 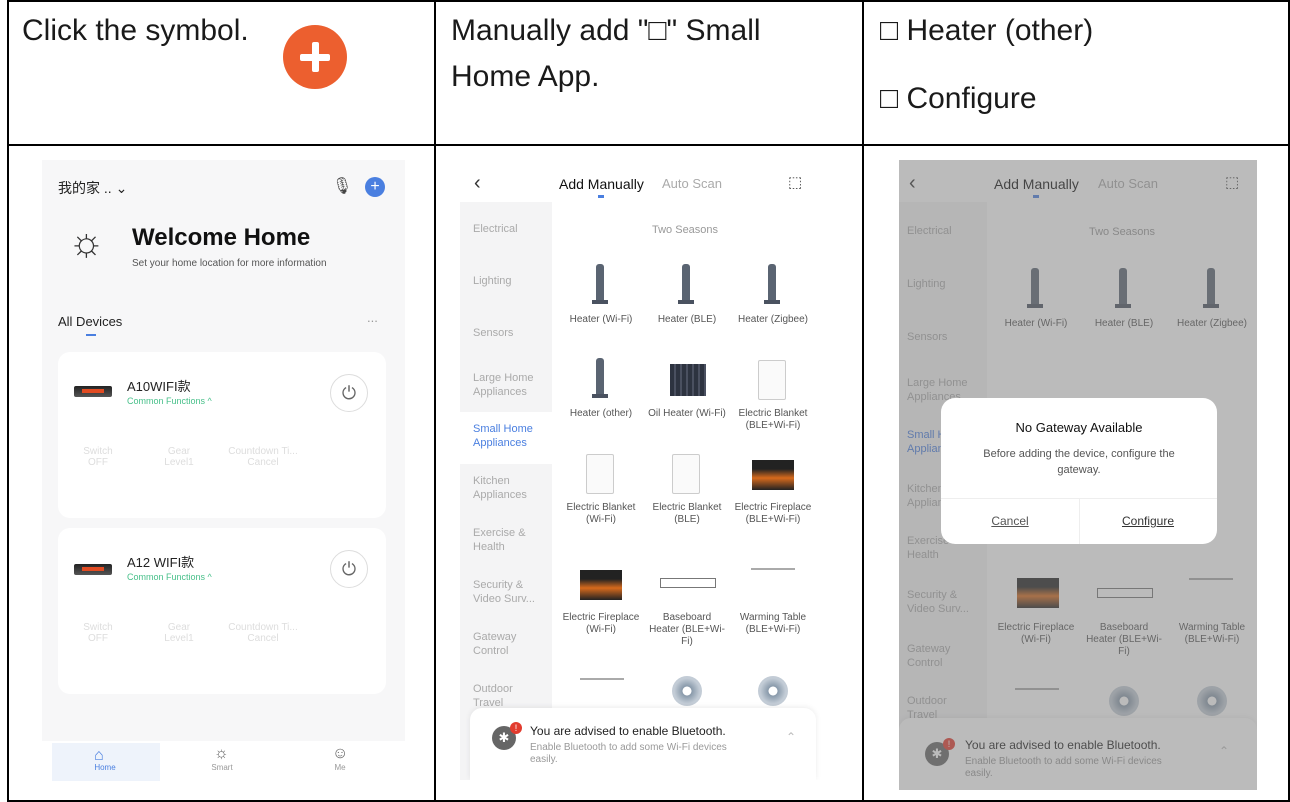 I want to click on tab-underline, so click(x=91, y=335).